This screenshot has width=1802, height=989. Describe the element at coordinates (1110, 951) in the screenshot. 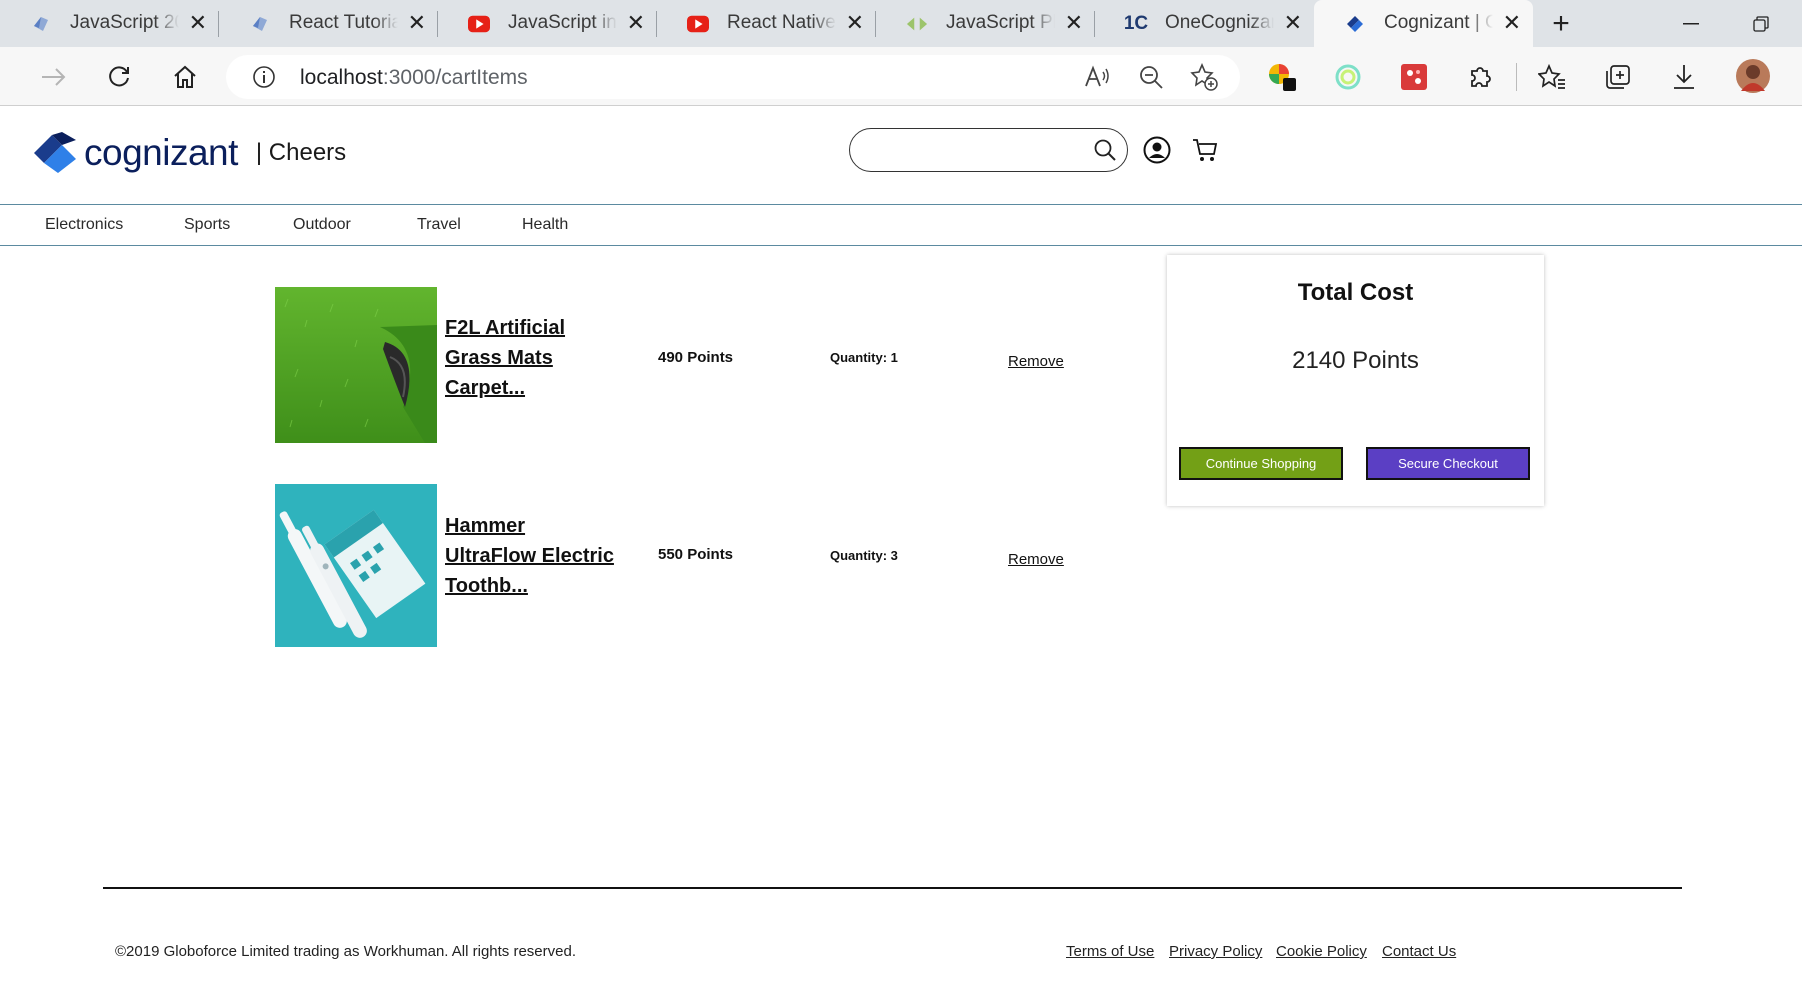

I see `terms-of-use-link: Terms of Use` at that location.